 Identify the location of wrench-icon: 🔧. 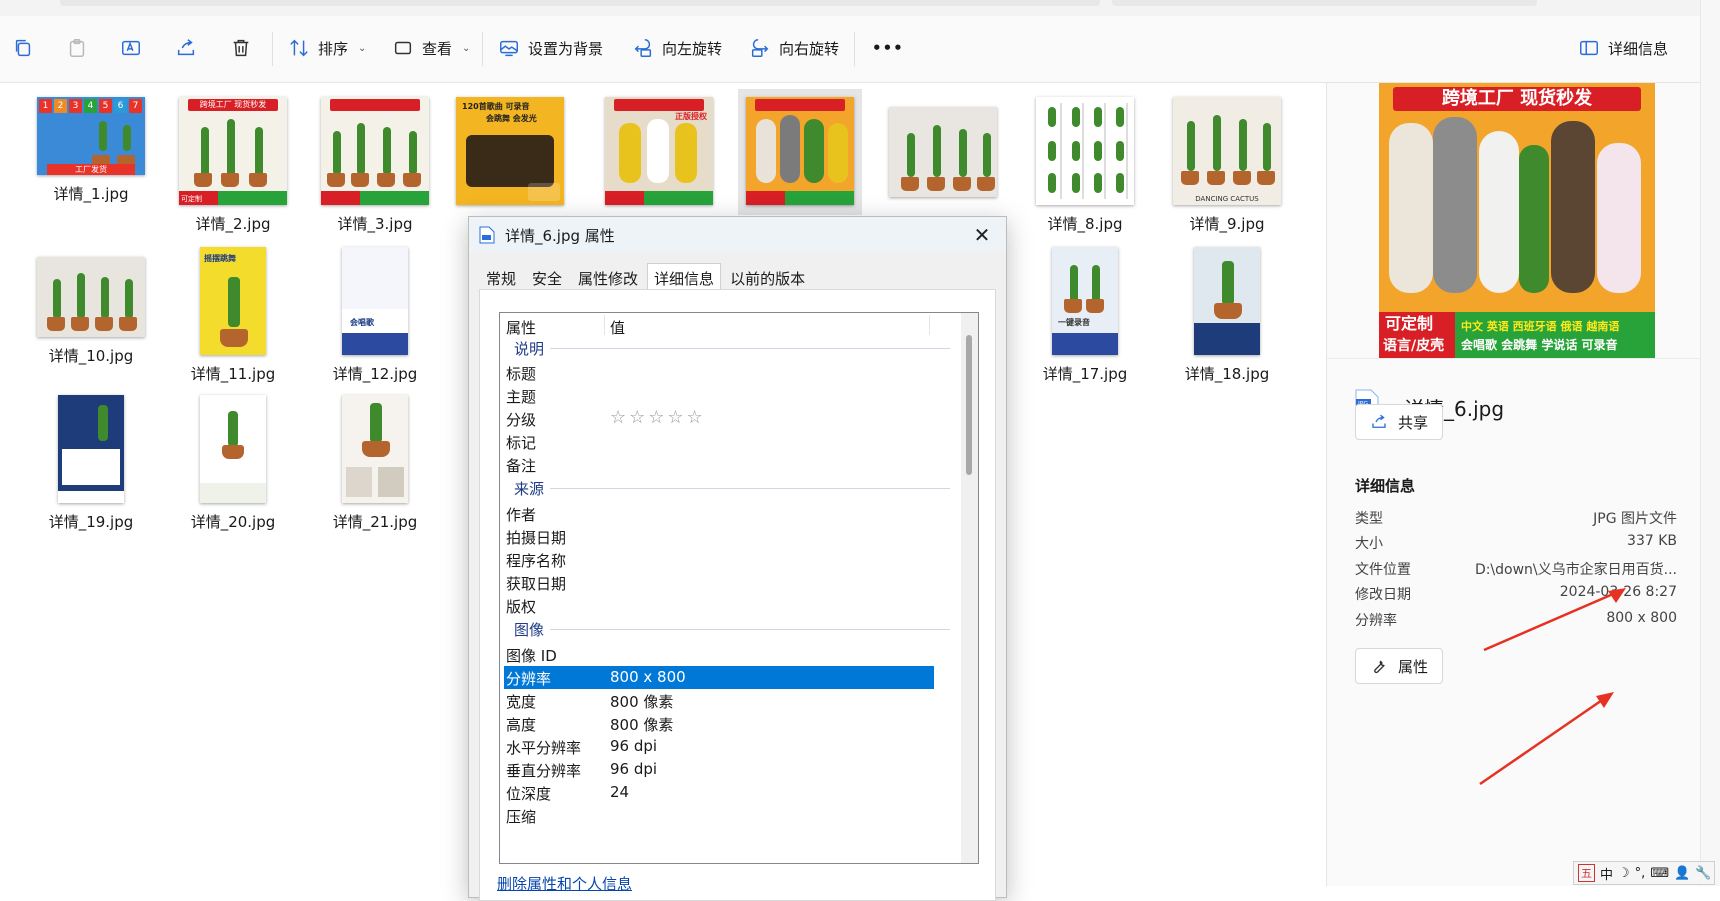
(1703, 873).